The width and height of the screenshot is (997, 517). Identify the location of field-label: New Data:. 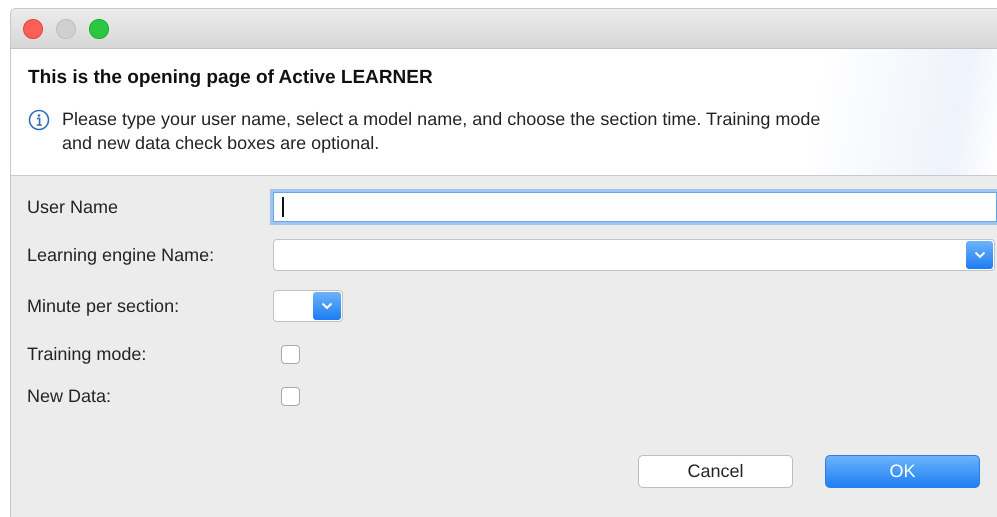
(69, 396).